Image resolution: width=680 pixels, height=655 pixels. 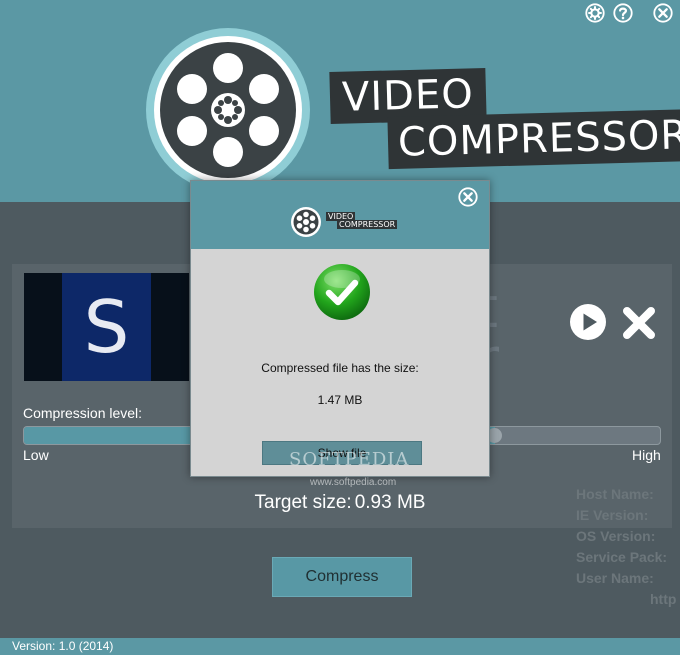 What do you see at coordinates (533, 139) in the screenshot?
I see `app-title-line2: COMPRESSOR` at bounding box center [533, 139].